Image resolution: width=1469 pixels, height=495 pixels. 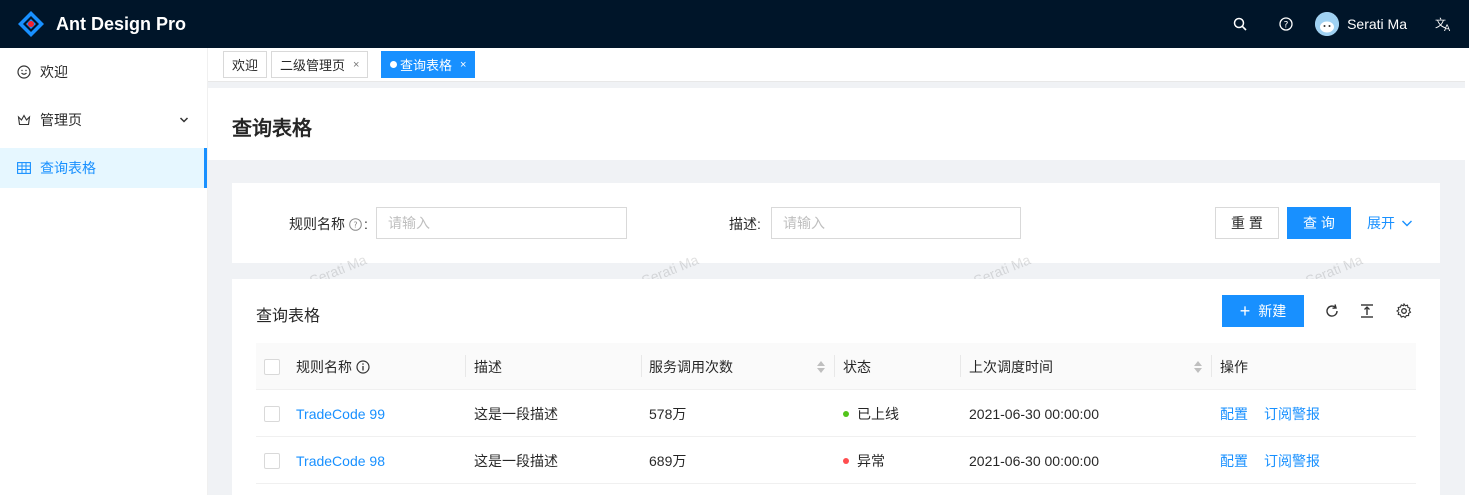 I want to click on tab-label: 查询表格, so click(x=426, y=65).